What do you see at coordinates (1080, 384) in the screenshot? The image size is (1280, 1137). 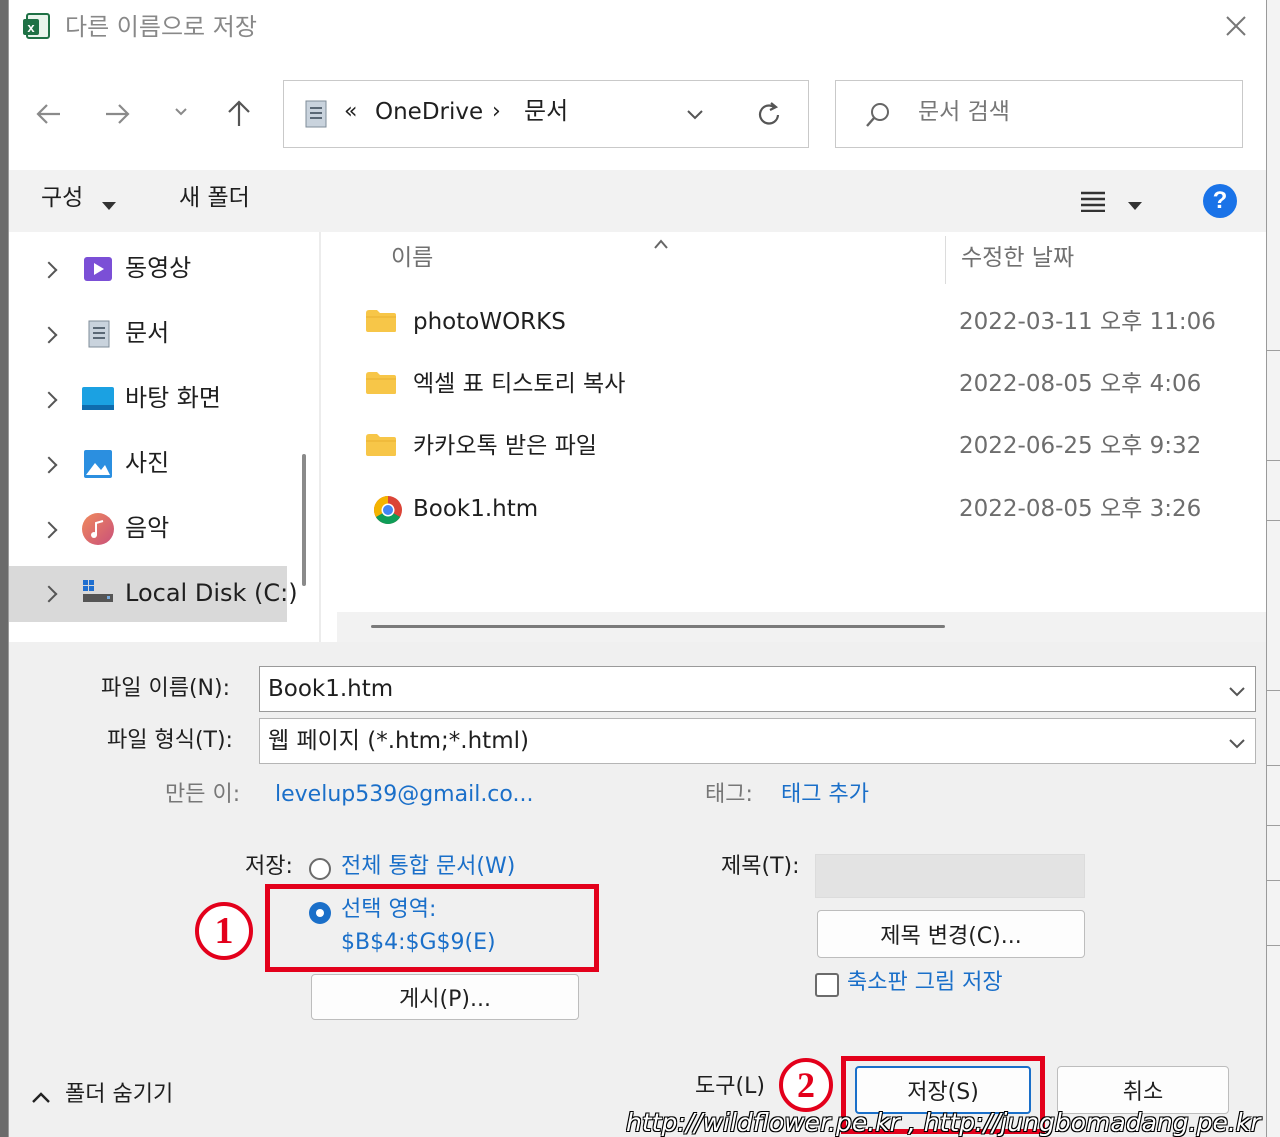 I see `file-date: 2022-08-05 오후 4:06` at bounding box center [1080, 384].